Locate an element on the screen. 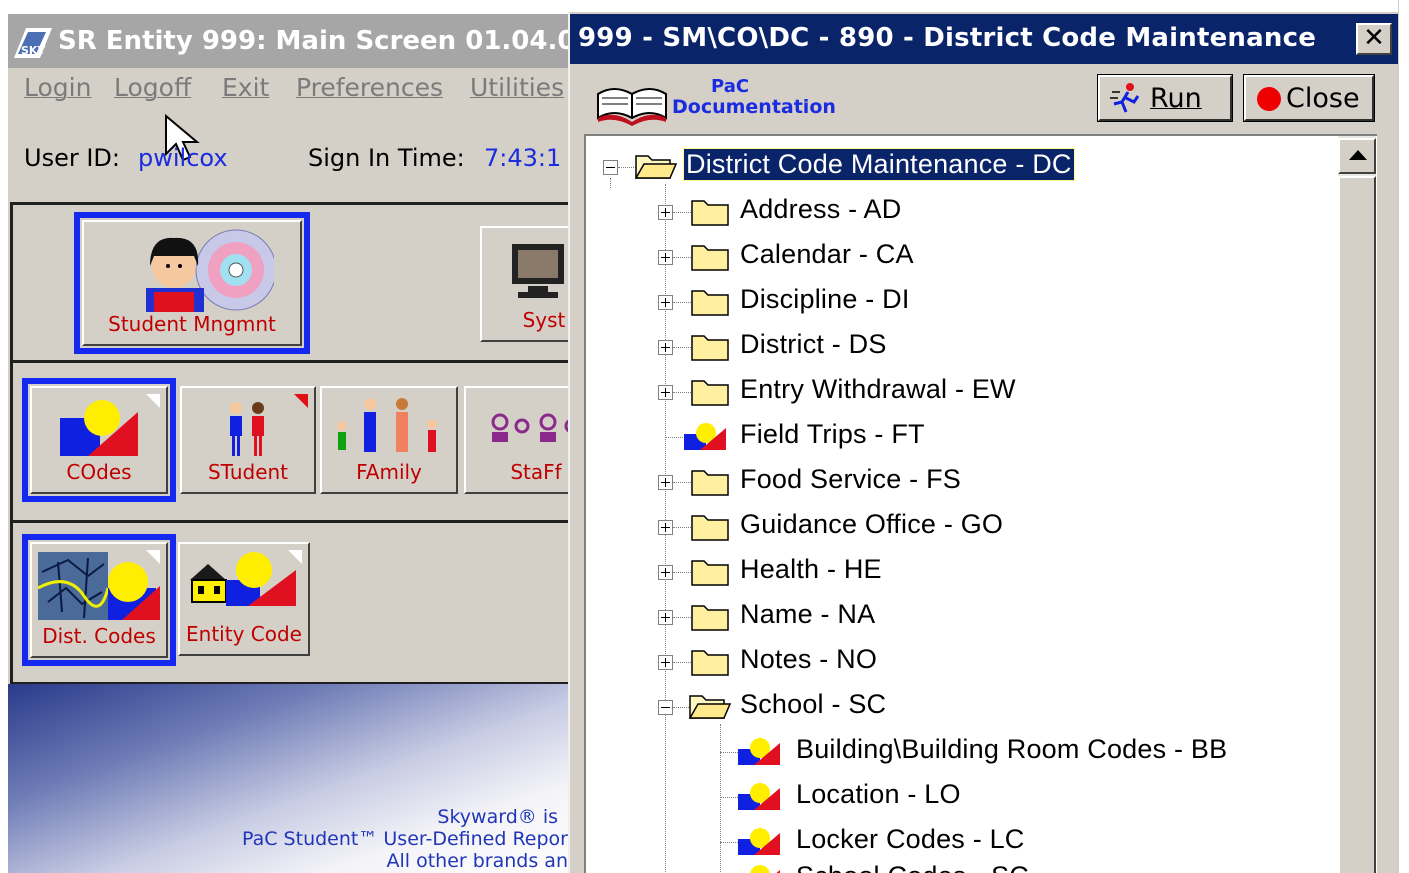 Image resolution: width=1409 pixels, height=873 pixels. tree-child-label: School Codes - SC is located at coordinates (912, 867).